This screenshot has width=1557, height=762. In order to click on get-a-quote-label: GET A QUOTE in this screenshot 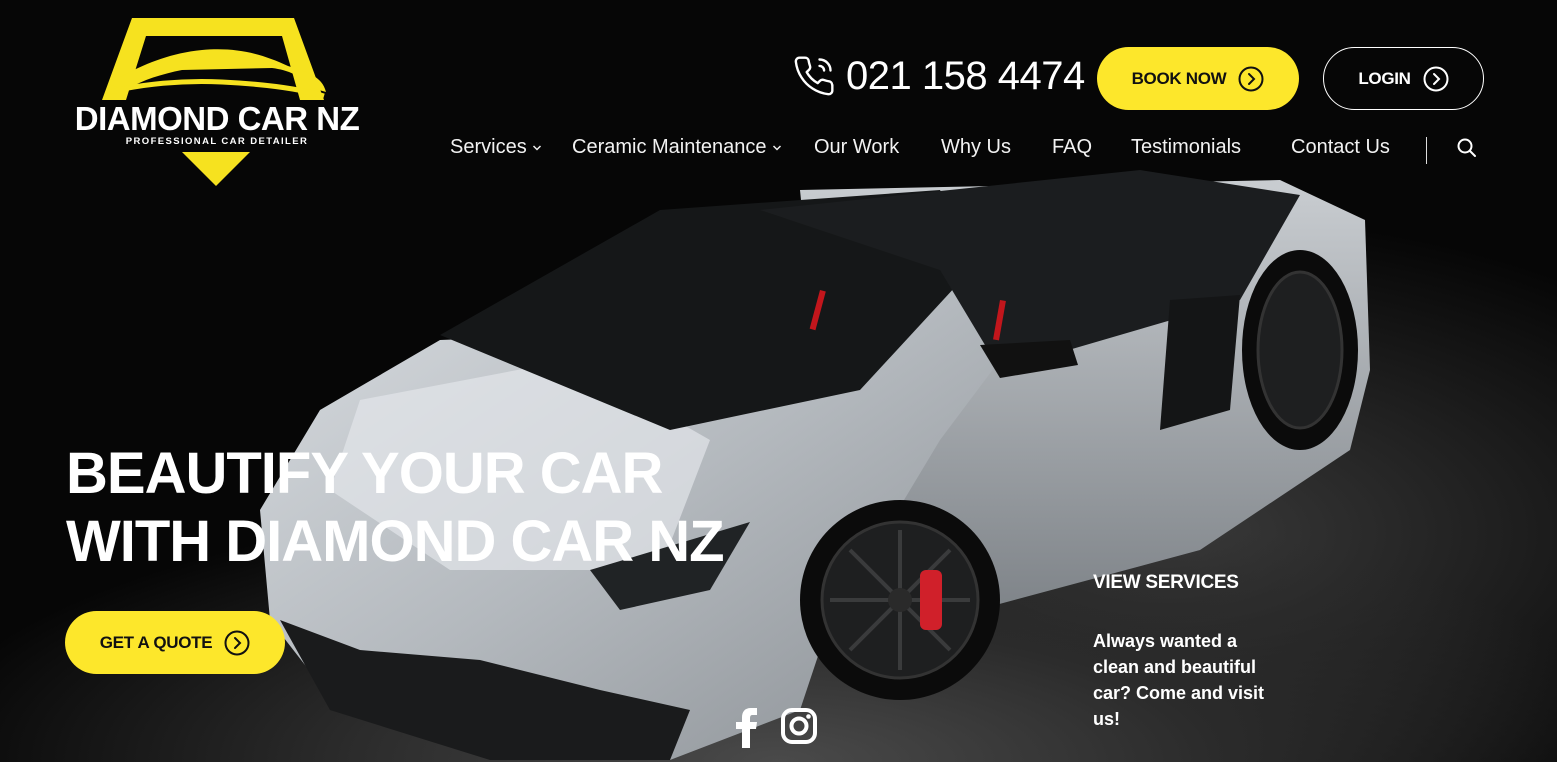, I will do `click(156, 642)`.